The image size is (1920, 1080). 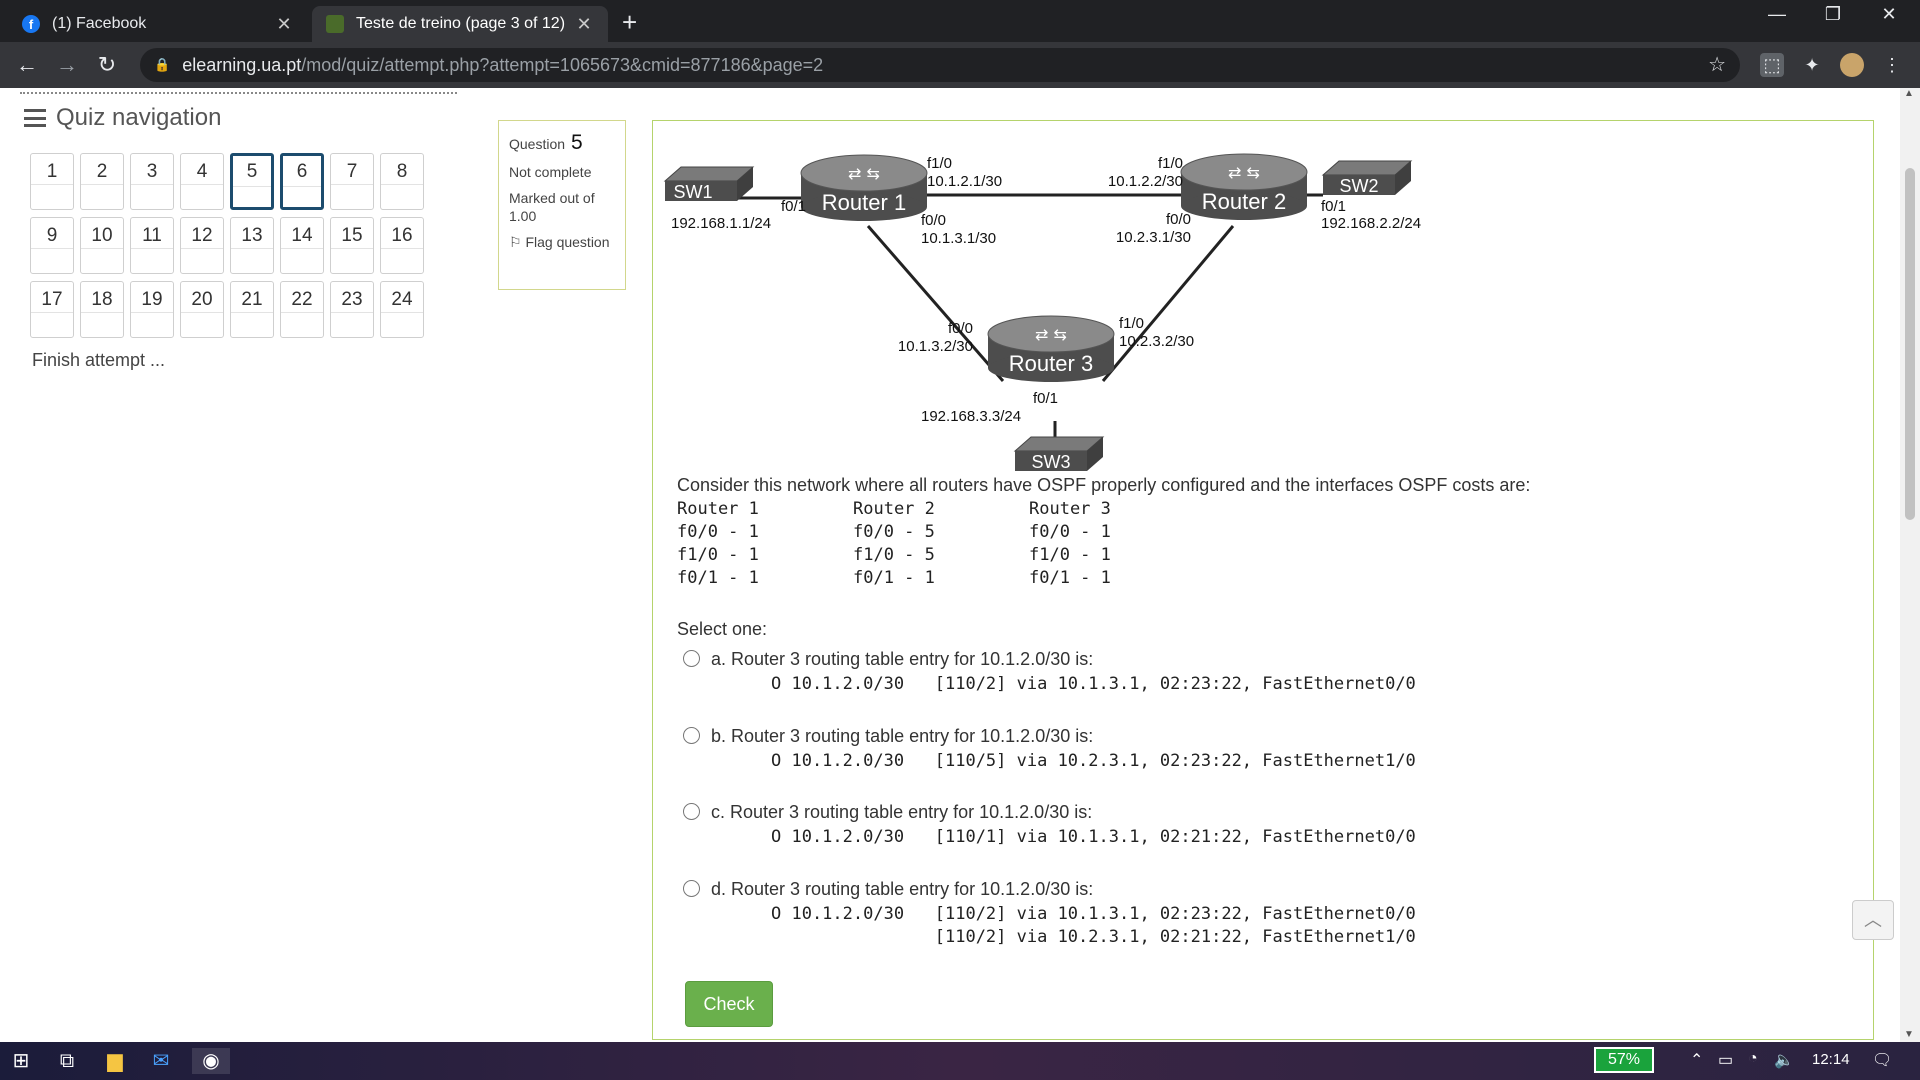 What do you see at coordinates (67, 1061) in the screenshot?
I see `task-view-icon: ⧉` at bounding box center [67, 1061].